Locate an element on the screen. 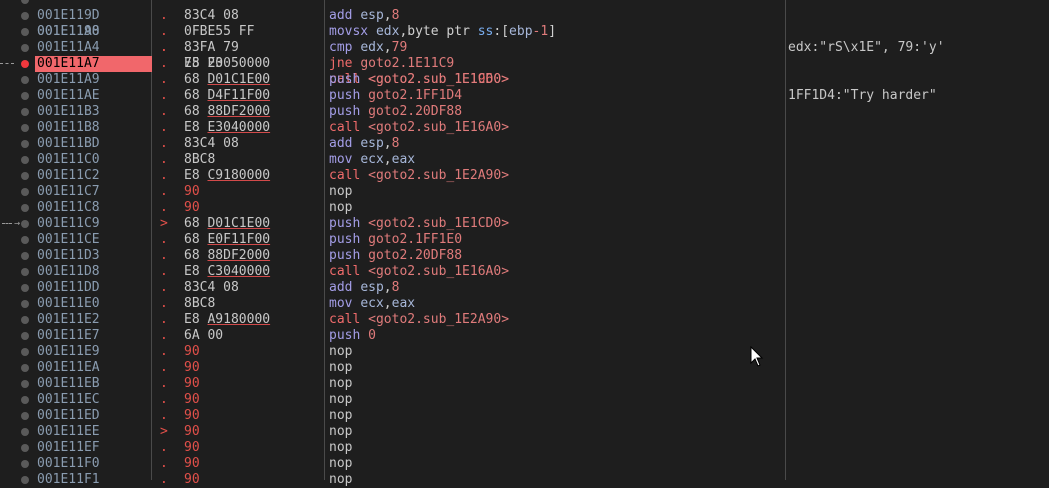 This screenshot has width=1049, height=488. instruction-address: 001E11CE is located at coordinates (93, 240).